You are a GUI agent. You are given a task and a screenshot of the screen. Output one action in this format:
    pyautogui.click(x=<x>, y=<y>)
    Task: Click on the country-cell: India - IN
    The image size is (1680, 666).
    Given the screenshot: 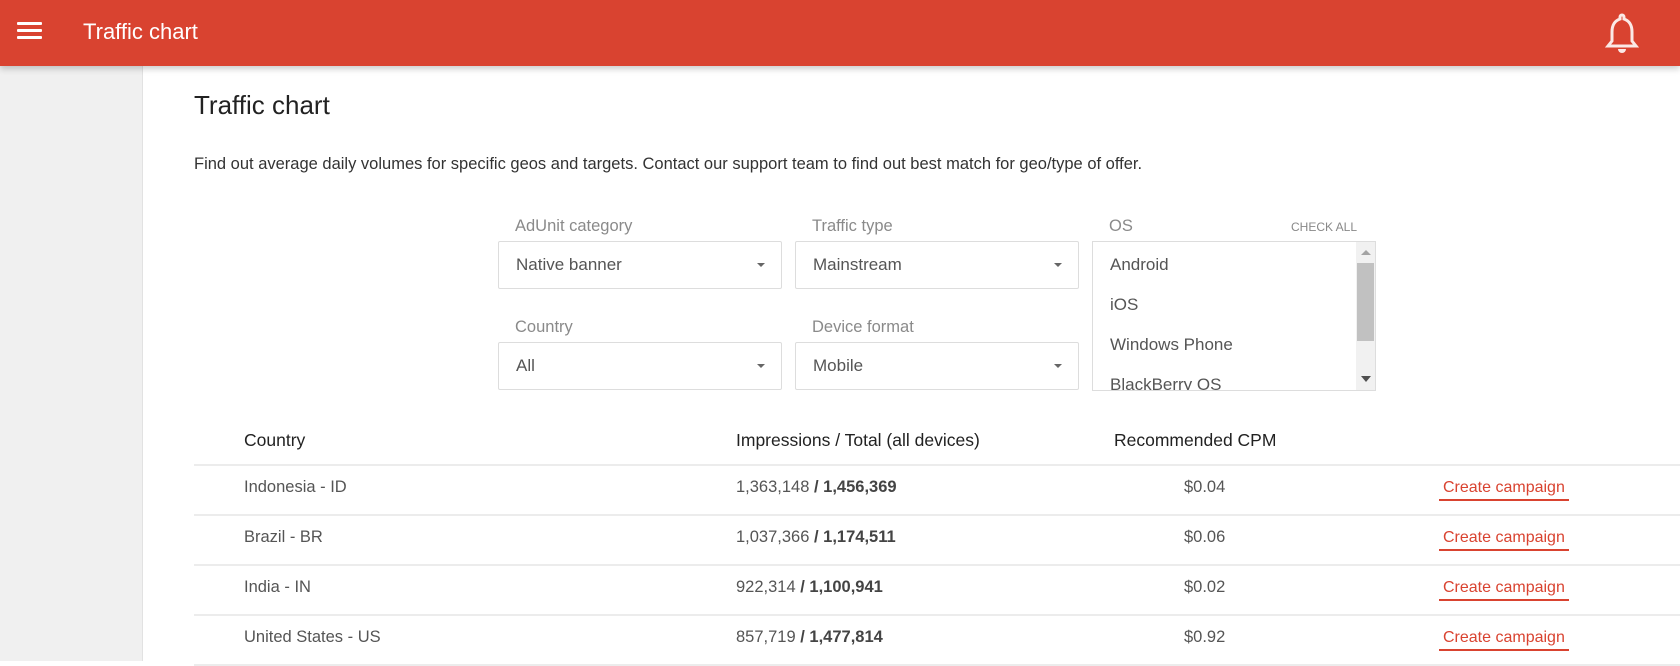 What is the action you would take?
    pyautogui.click(x=277, y=587)
    